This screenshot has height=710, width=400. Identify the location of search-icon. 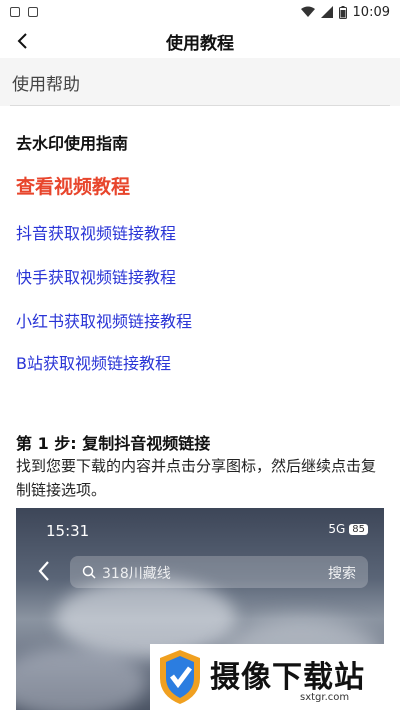
(89, 572).